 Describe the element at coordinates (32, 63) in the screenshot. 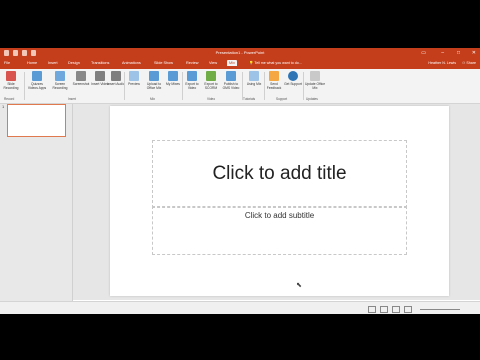

I see `tab-home: Home` at that location.